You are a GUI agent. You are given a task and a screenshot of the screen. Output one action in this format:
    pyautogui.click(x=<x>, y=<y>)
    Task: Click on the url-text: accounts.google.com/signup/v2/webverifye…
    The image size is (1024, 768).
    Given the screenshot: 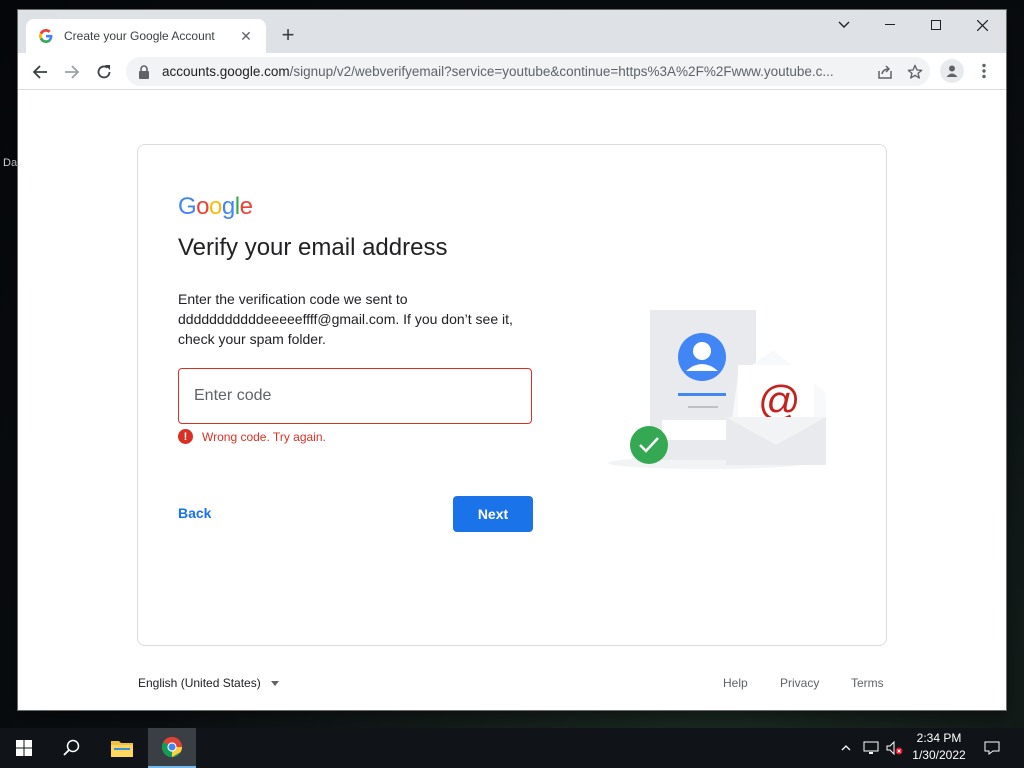 What is the action you would take?
    pyautogui.click(x=516, y=71)
    